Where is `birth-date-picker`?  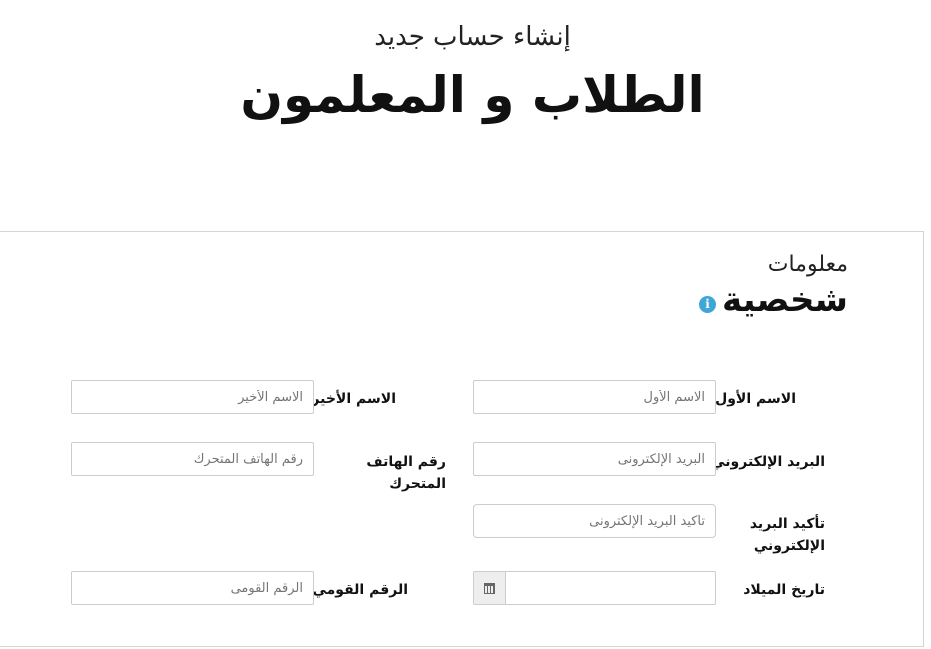 birth-date-picker is located at coordinates (594, 588).